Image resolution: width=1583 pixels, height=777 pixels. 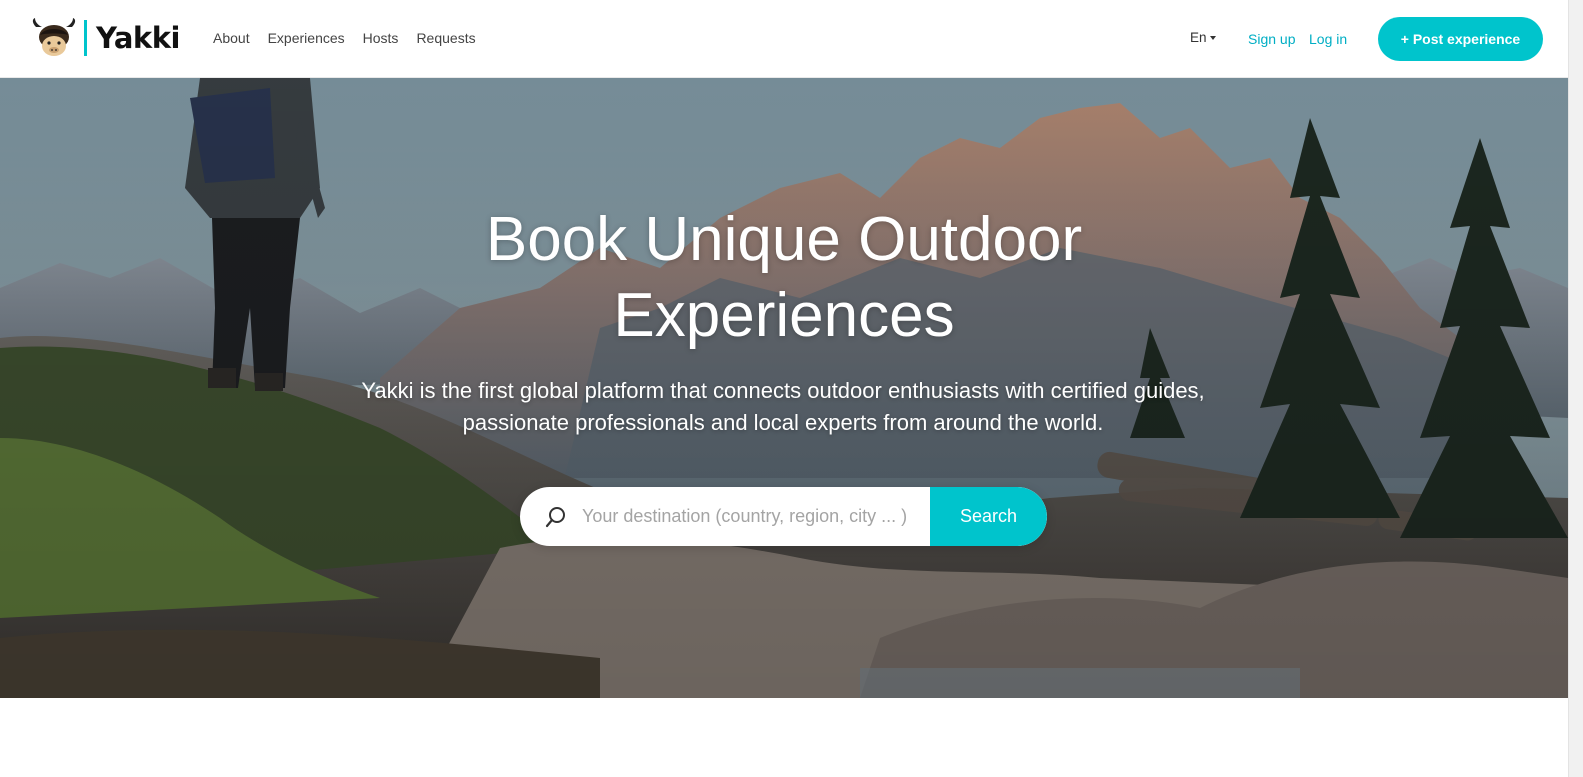 I want to click on caret-down-icon, so click(x=1212, y=38).